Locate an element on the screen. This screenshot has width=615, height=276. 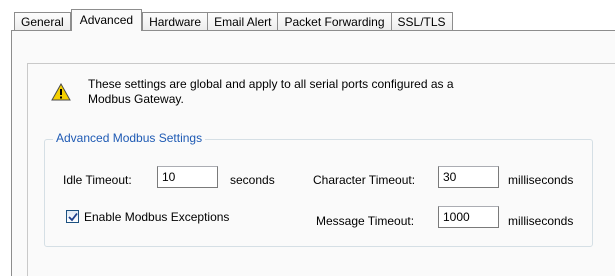
tab-ssl-tls: SSL/TLS is located at coordinates (421, 21).